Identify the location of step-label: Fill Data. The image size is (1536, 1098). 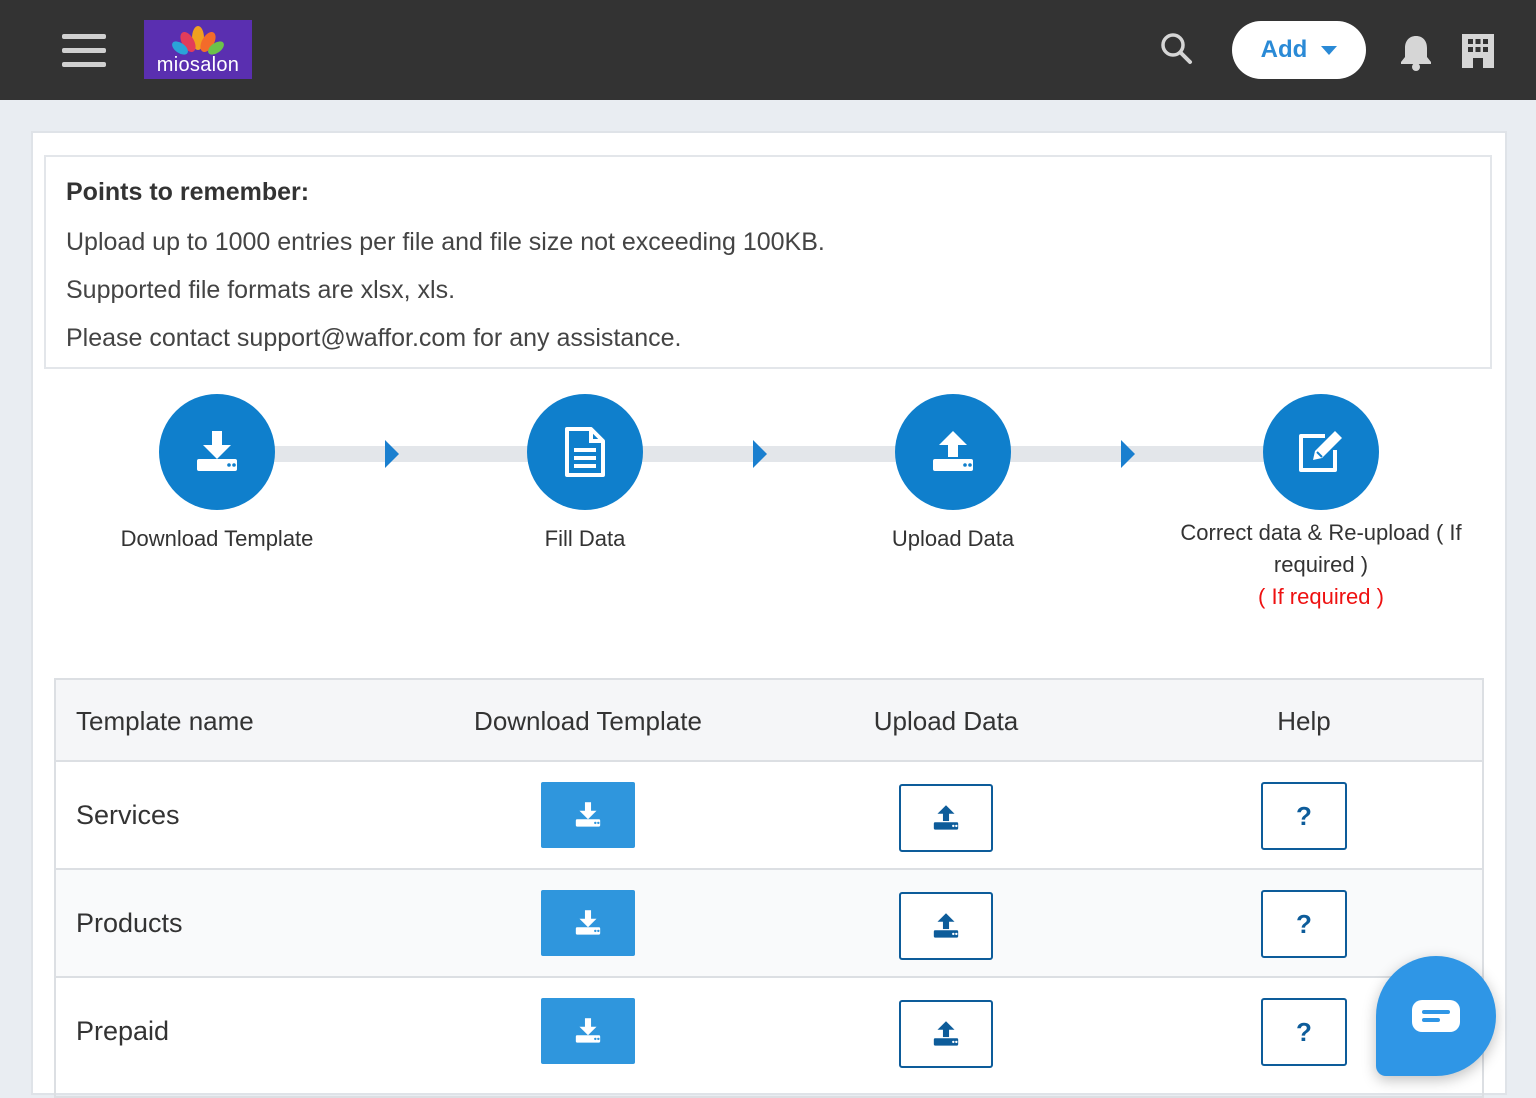
(585, 538).